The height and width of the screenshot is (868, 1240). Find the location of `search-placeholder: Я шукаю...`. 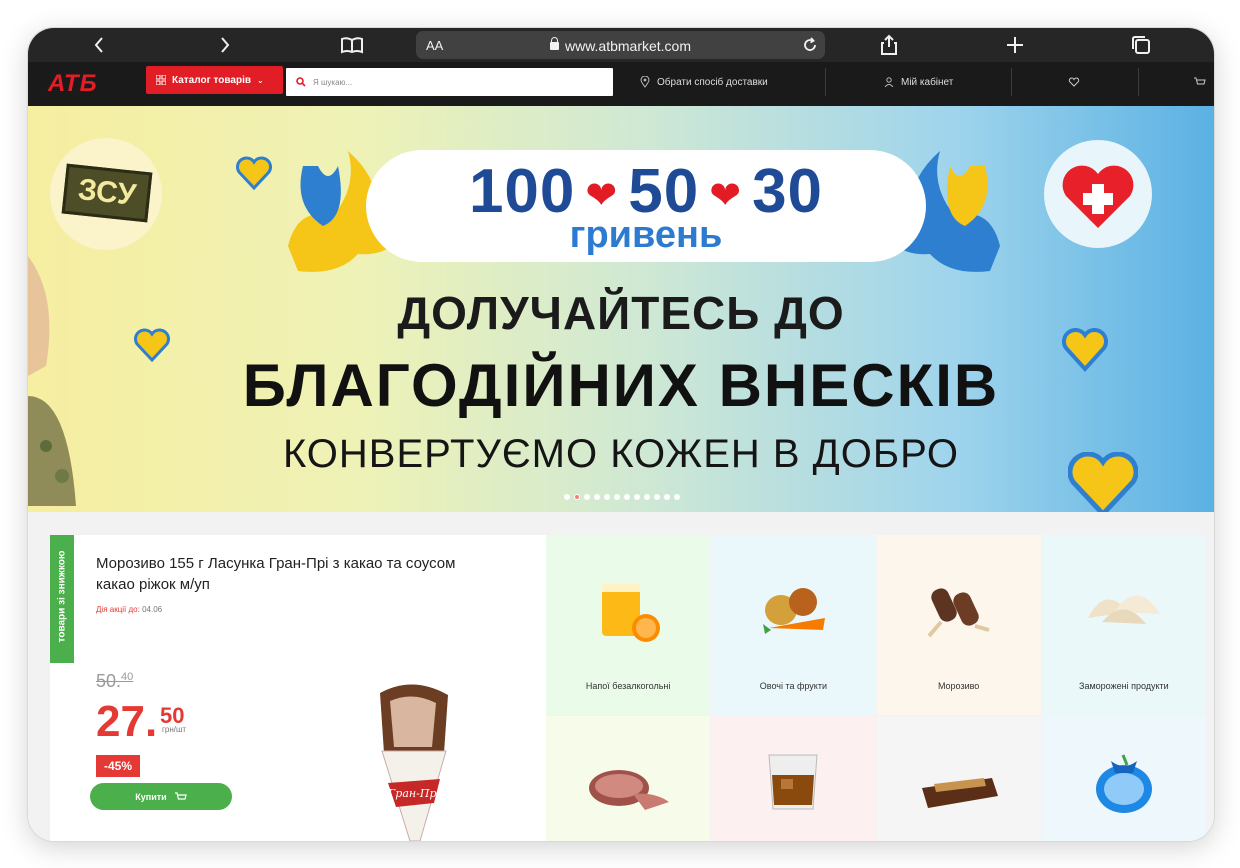

search-placeholder: Я шукаю... is located at coordinates (333, 82).